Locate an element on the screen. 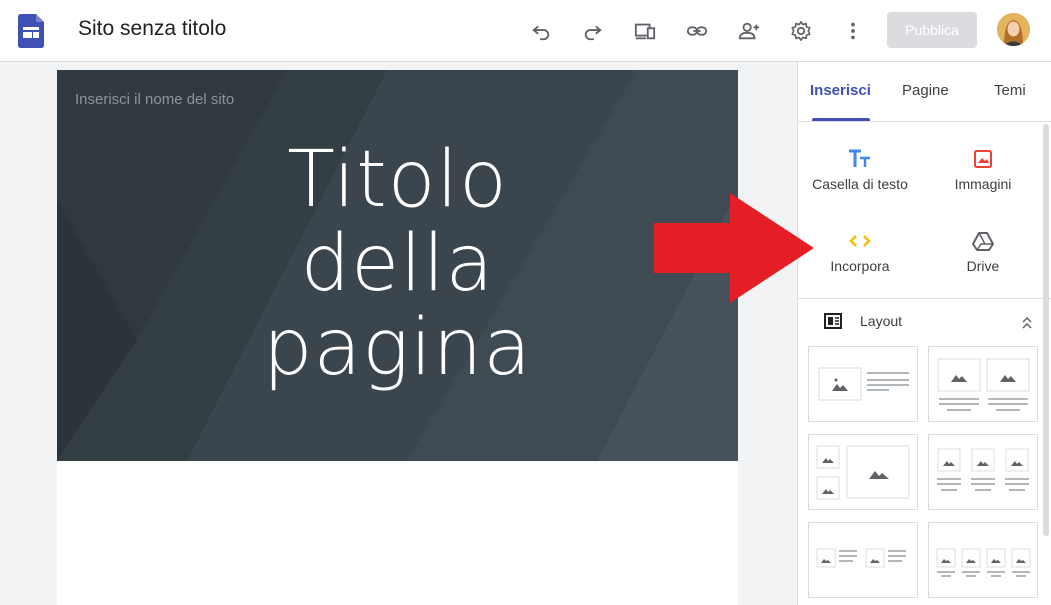 Image resolution: width=1051 pixels, height=605 pixels. redo-icon is located at coordinates (593, 31).